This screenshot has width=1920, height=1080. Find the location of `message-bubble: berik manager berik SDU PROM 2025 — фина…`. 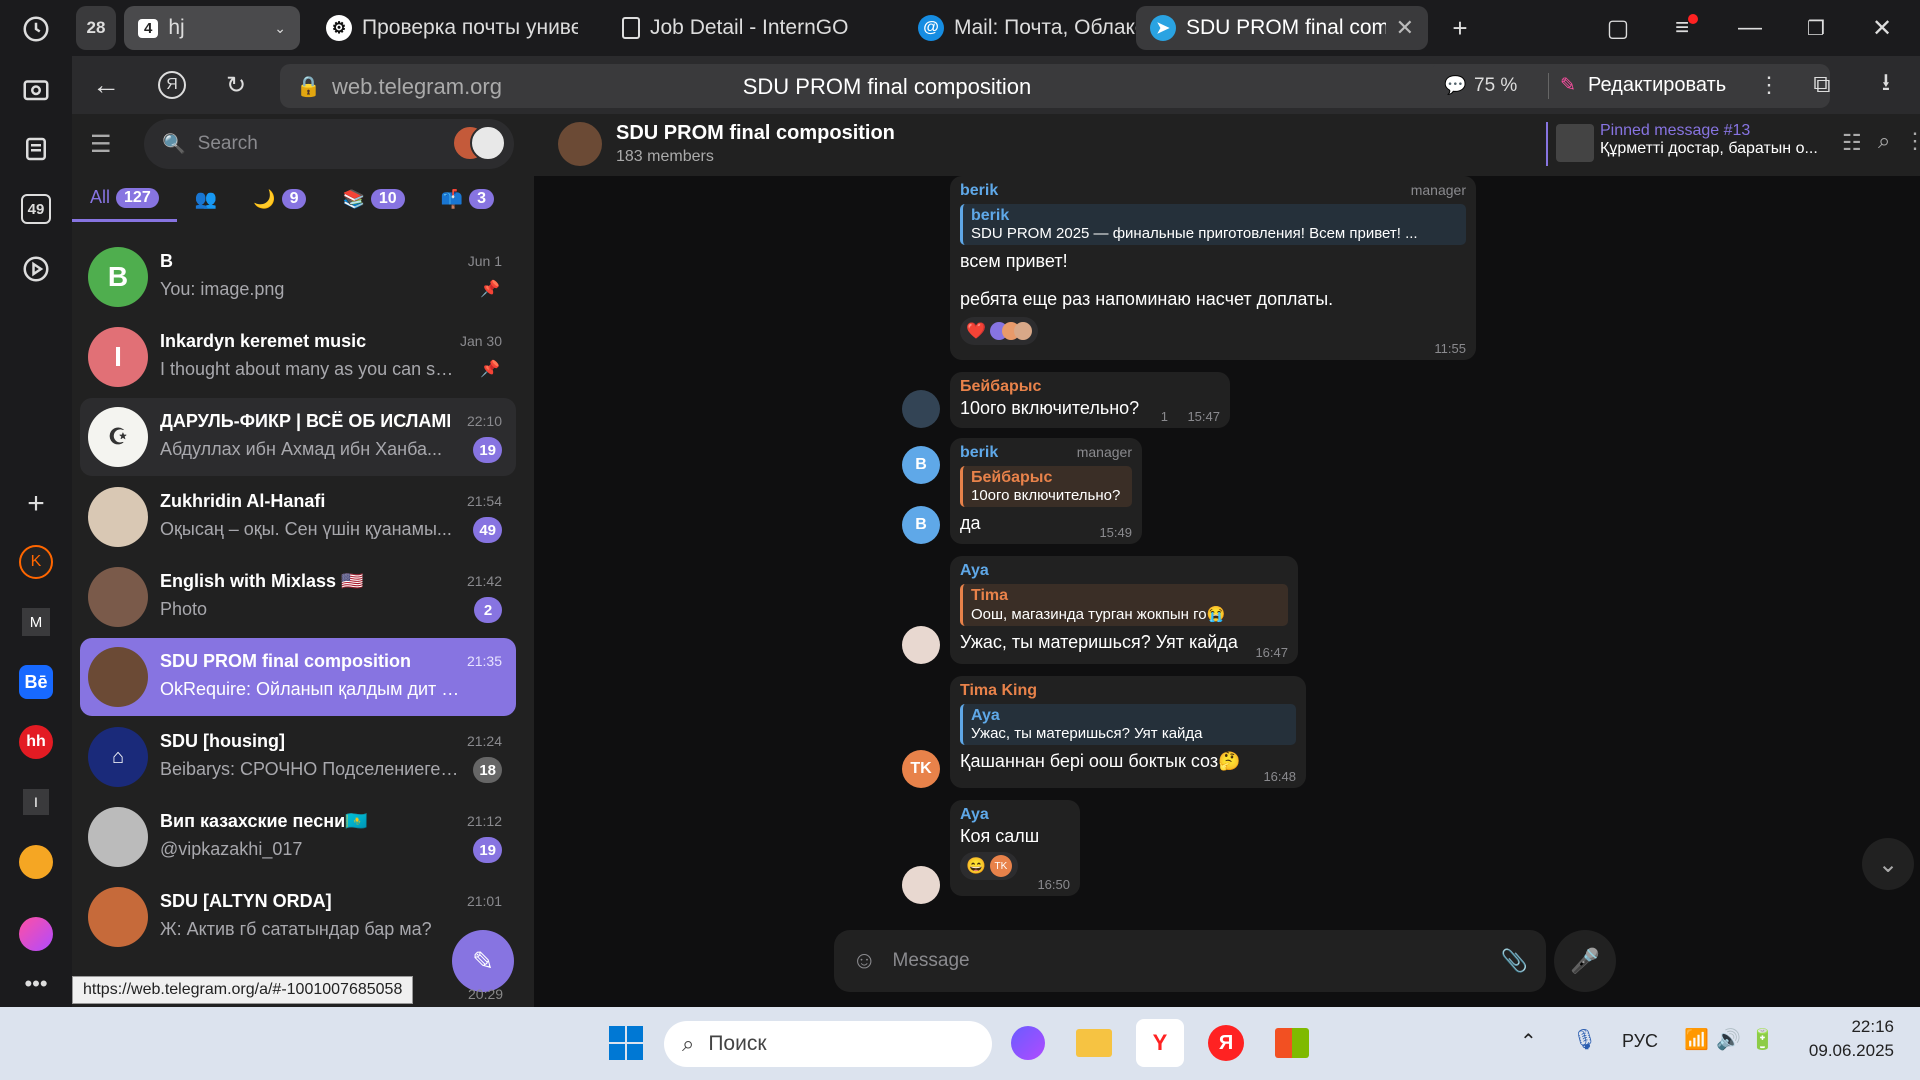

message-bubble: berik manager berik SDU PROM 2025 — фина… is located at coordinates (1213, 268).